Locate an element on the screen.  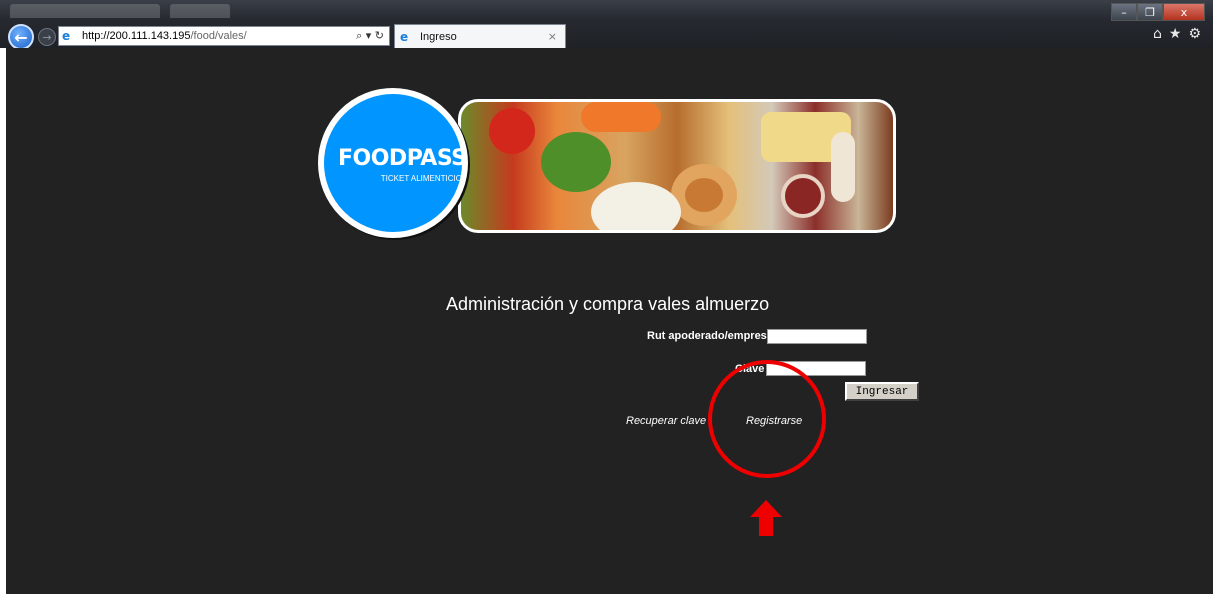
salami-slice-shape is located at coordinates (803, 196).